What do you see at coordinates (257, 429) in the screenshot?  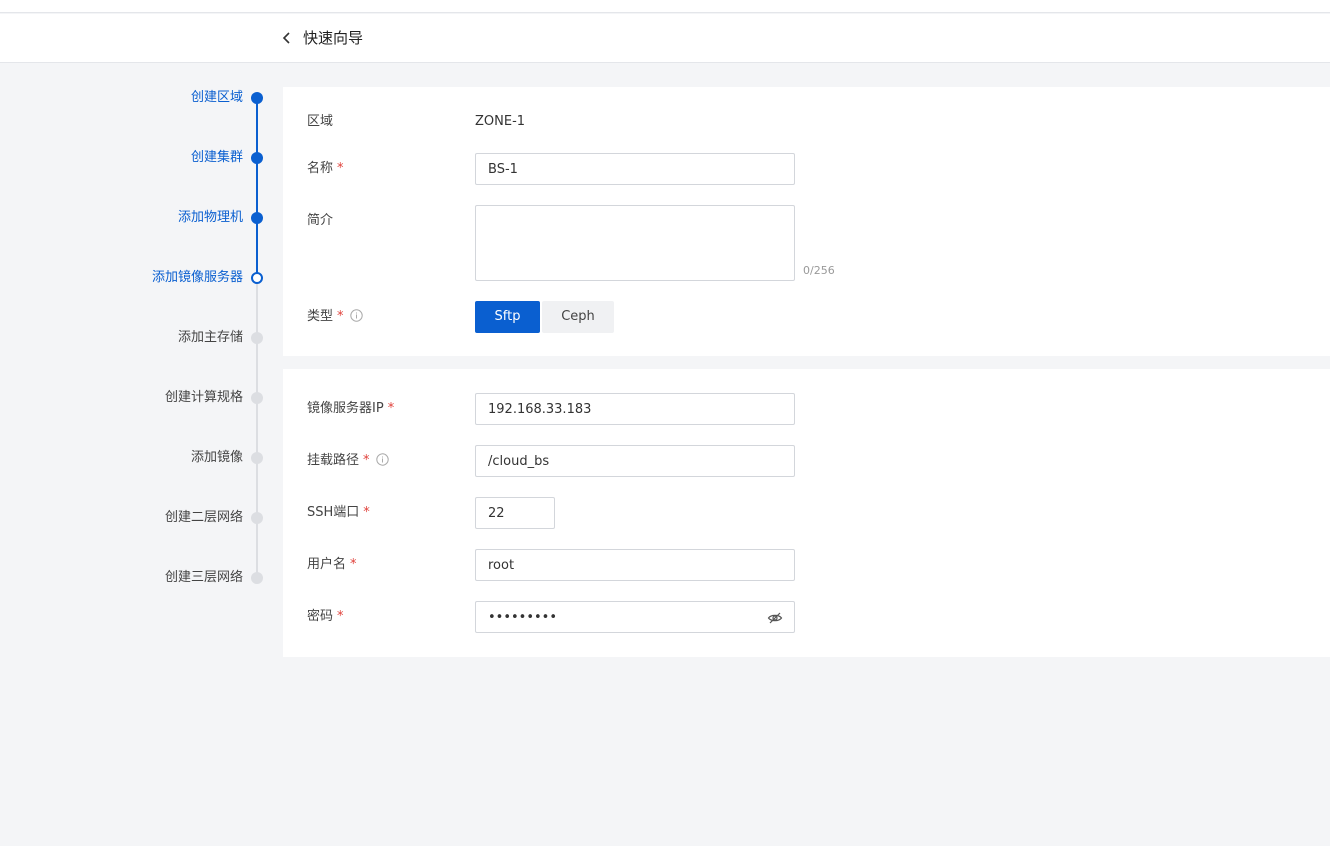 I see `step-line-pending` at bounding box center [257, 429].